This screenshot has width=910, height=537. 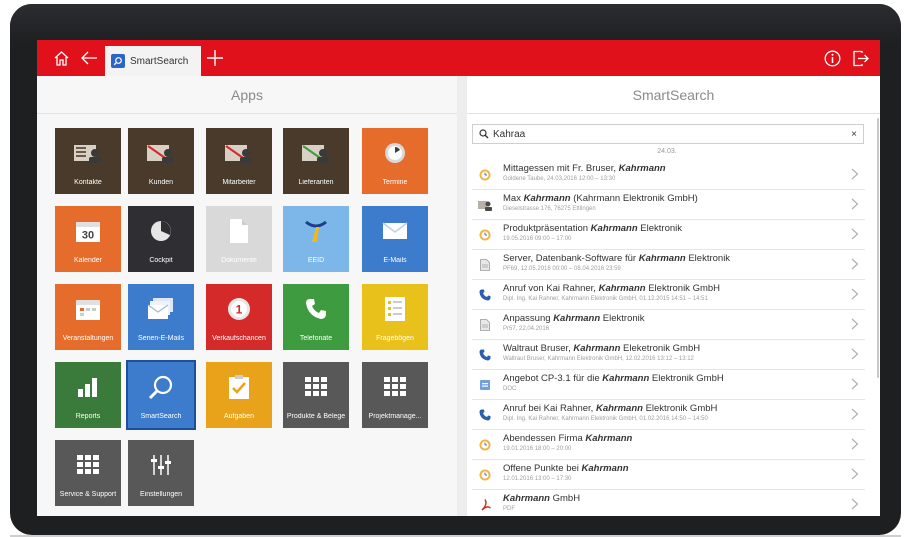 What do you see at coordinates (239, 239) in the screenshot?
I see `app-tile: Dokumente` at bounding box center [239, 239].